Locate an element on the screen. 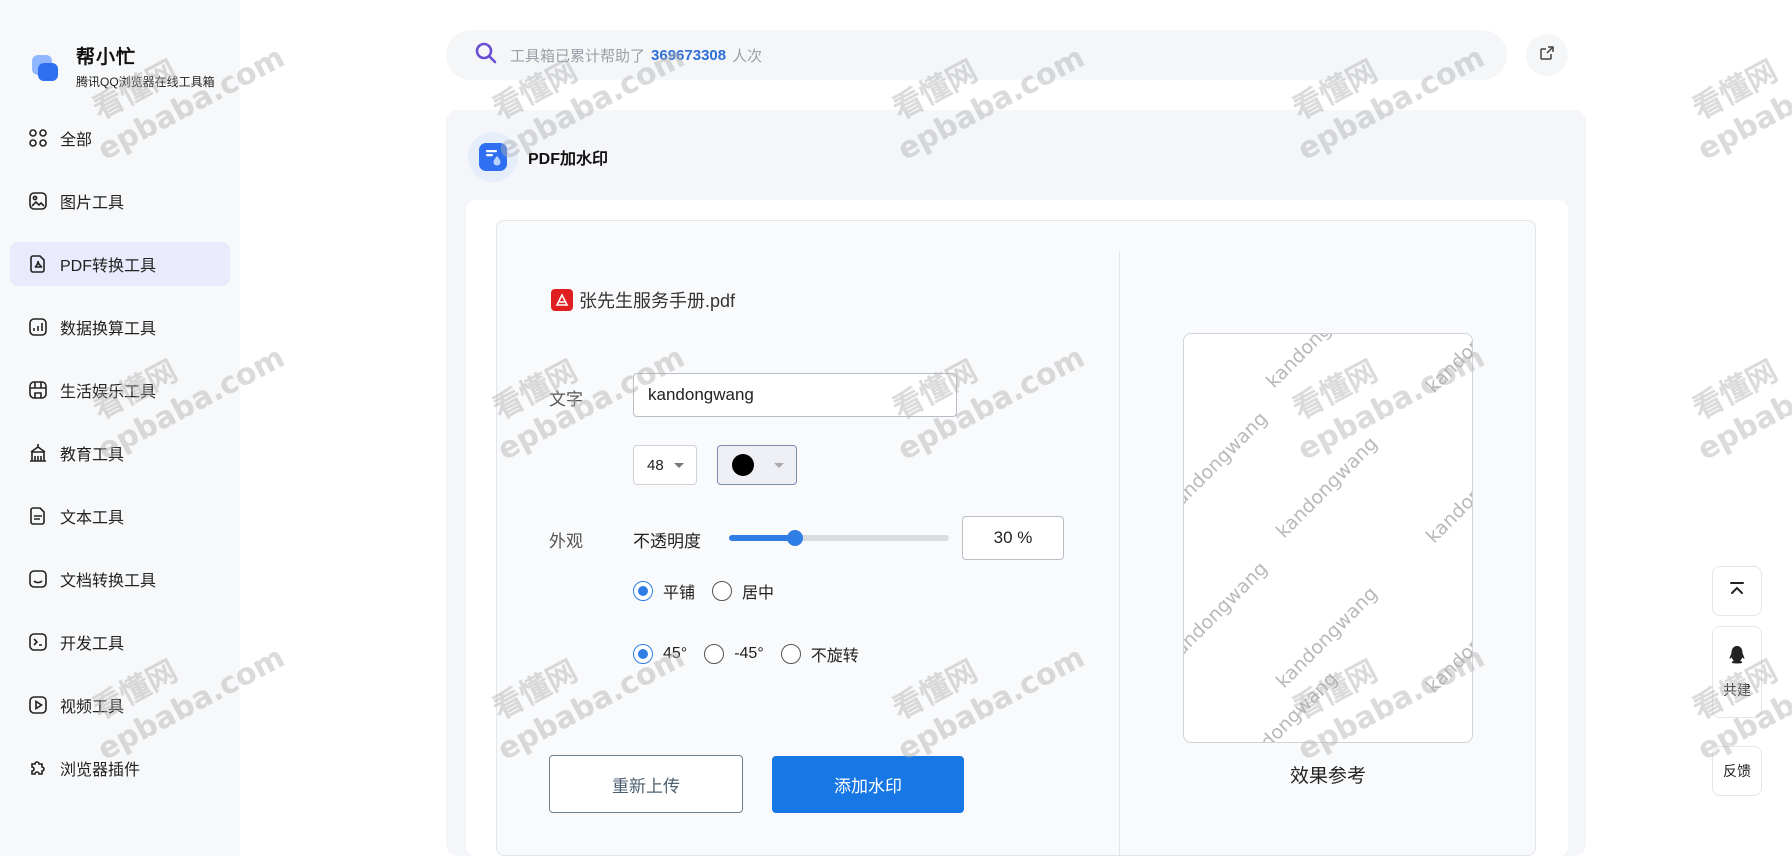 The height and width of the screenshot is (856, 1792). sidebar-item-doc-convert-tools: 文档转换工具 is located at coordinates (120, 579).